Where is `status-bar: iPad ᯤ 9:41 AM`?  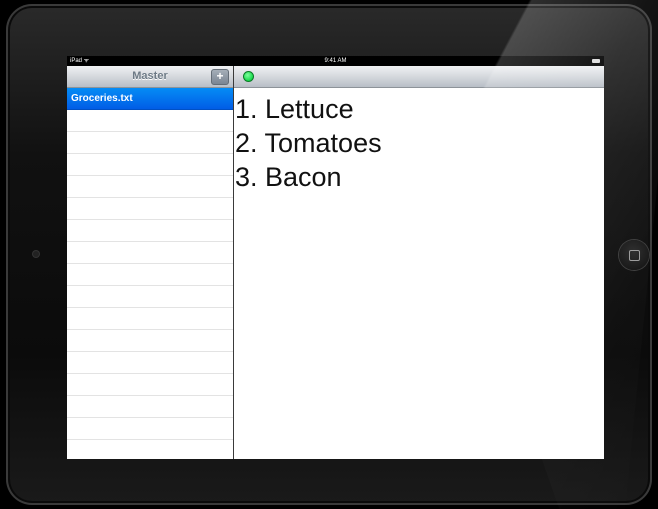
status-bar: iPad ᯤ 9:41 AM is located at coordinates (335, 61).